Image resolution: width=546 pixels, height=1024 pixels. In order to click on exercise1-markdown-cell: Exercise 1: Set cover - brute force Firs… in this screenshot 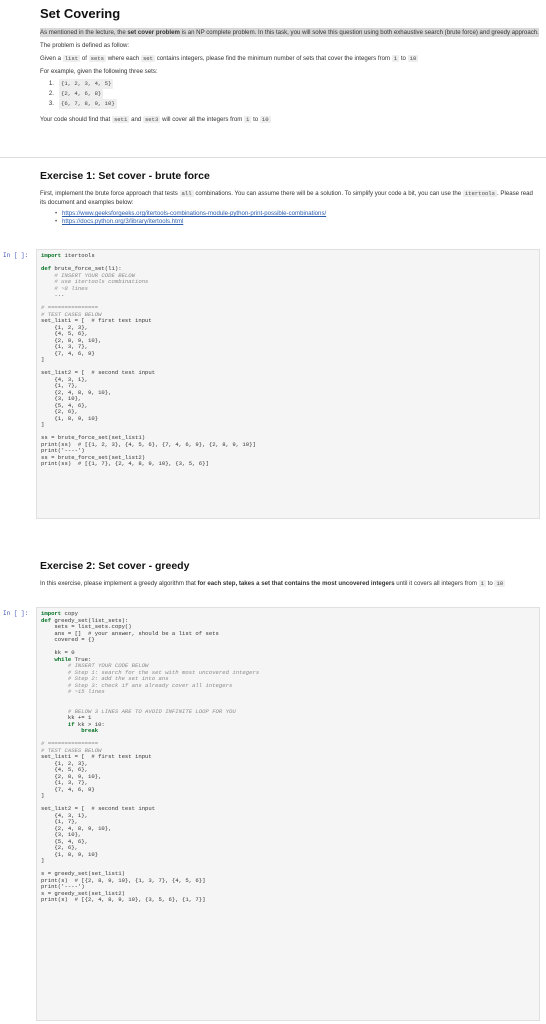, I will do `click(290, 198)`.